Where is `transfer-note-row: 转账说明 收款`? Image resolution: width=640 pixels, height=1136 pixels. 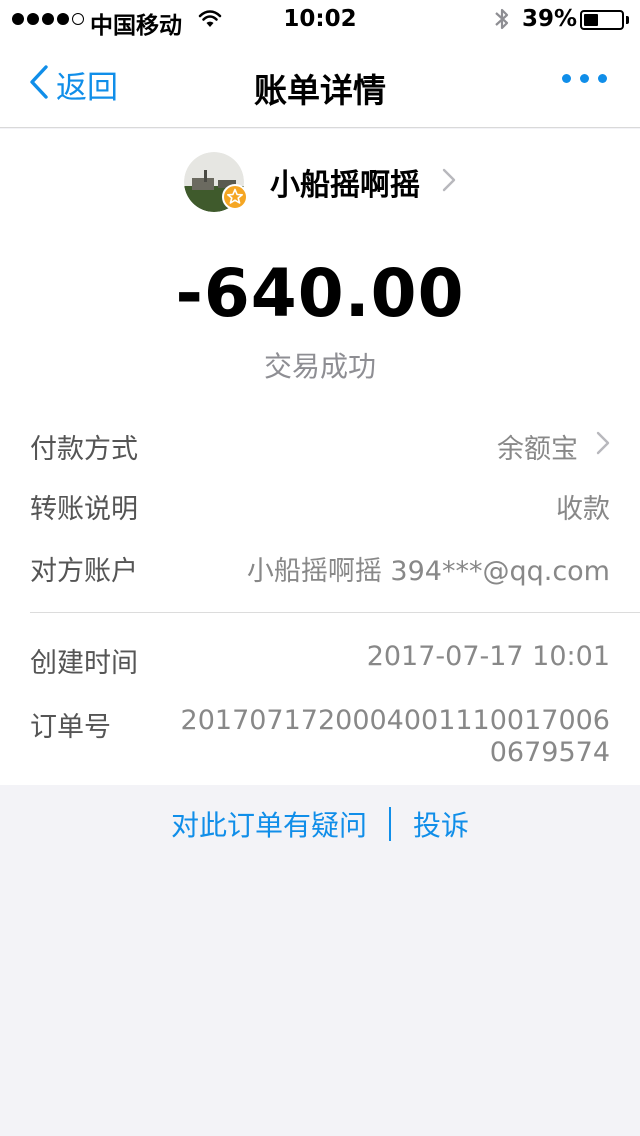
transfer-note-row: 转账说明 收款 is located at coordinates (320, 506).